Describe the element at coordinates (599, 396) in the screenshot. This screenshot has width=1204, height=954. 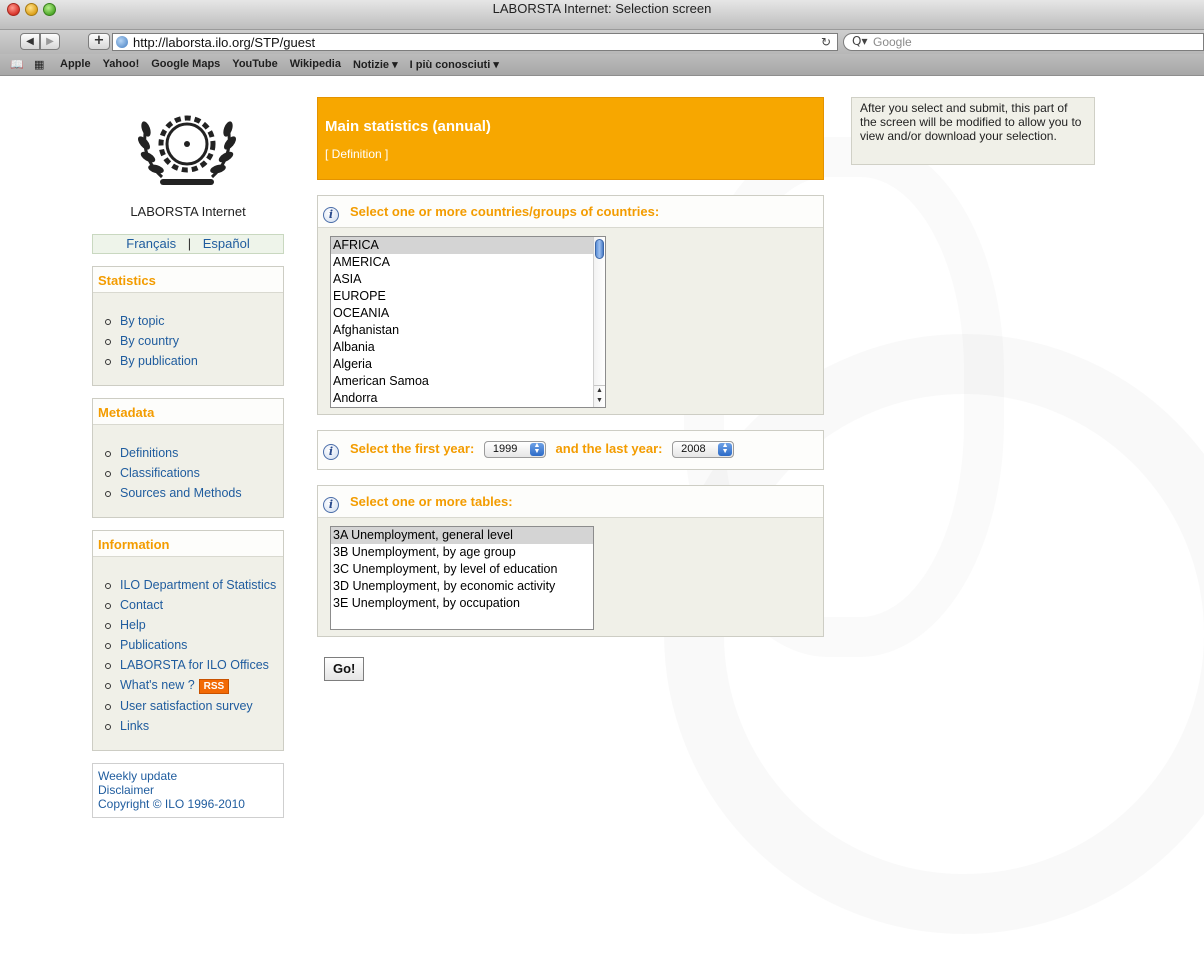
I see `scroll-arrows-icon: ▲ ▼` at that location.